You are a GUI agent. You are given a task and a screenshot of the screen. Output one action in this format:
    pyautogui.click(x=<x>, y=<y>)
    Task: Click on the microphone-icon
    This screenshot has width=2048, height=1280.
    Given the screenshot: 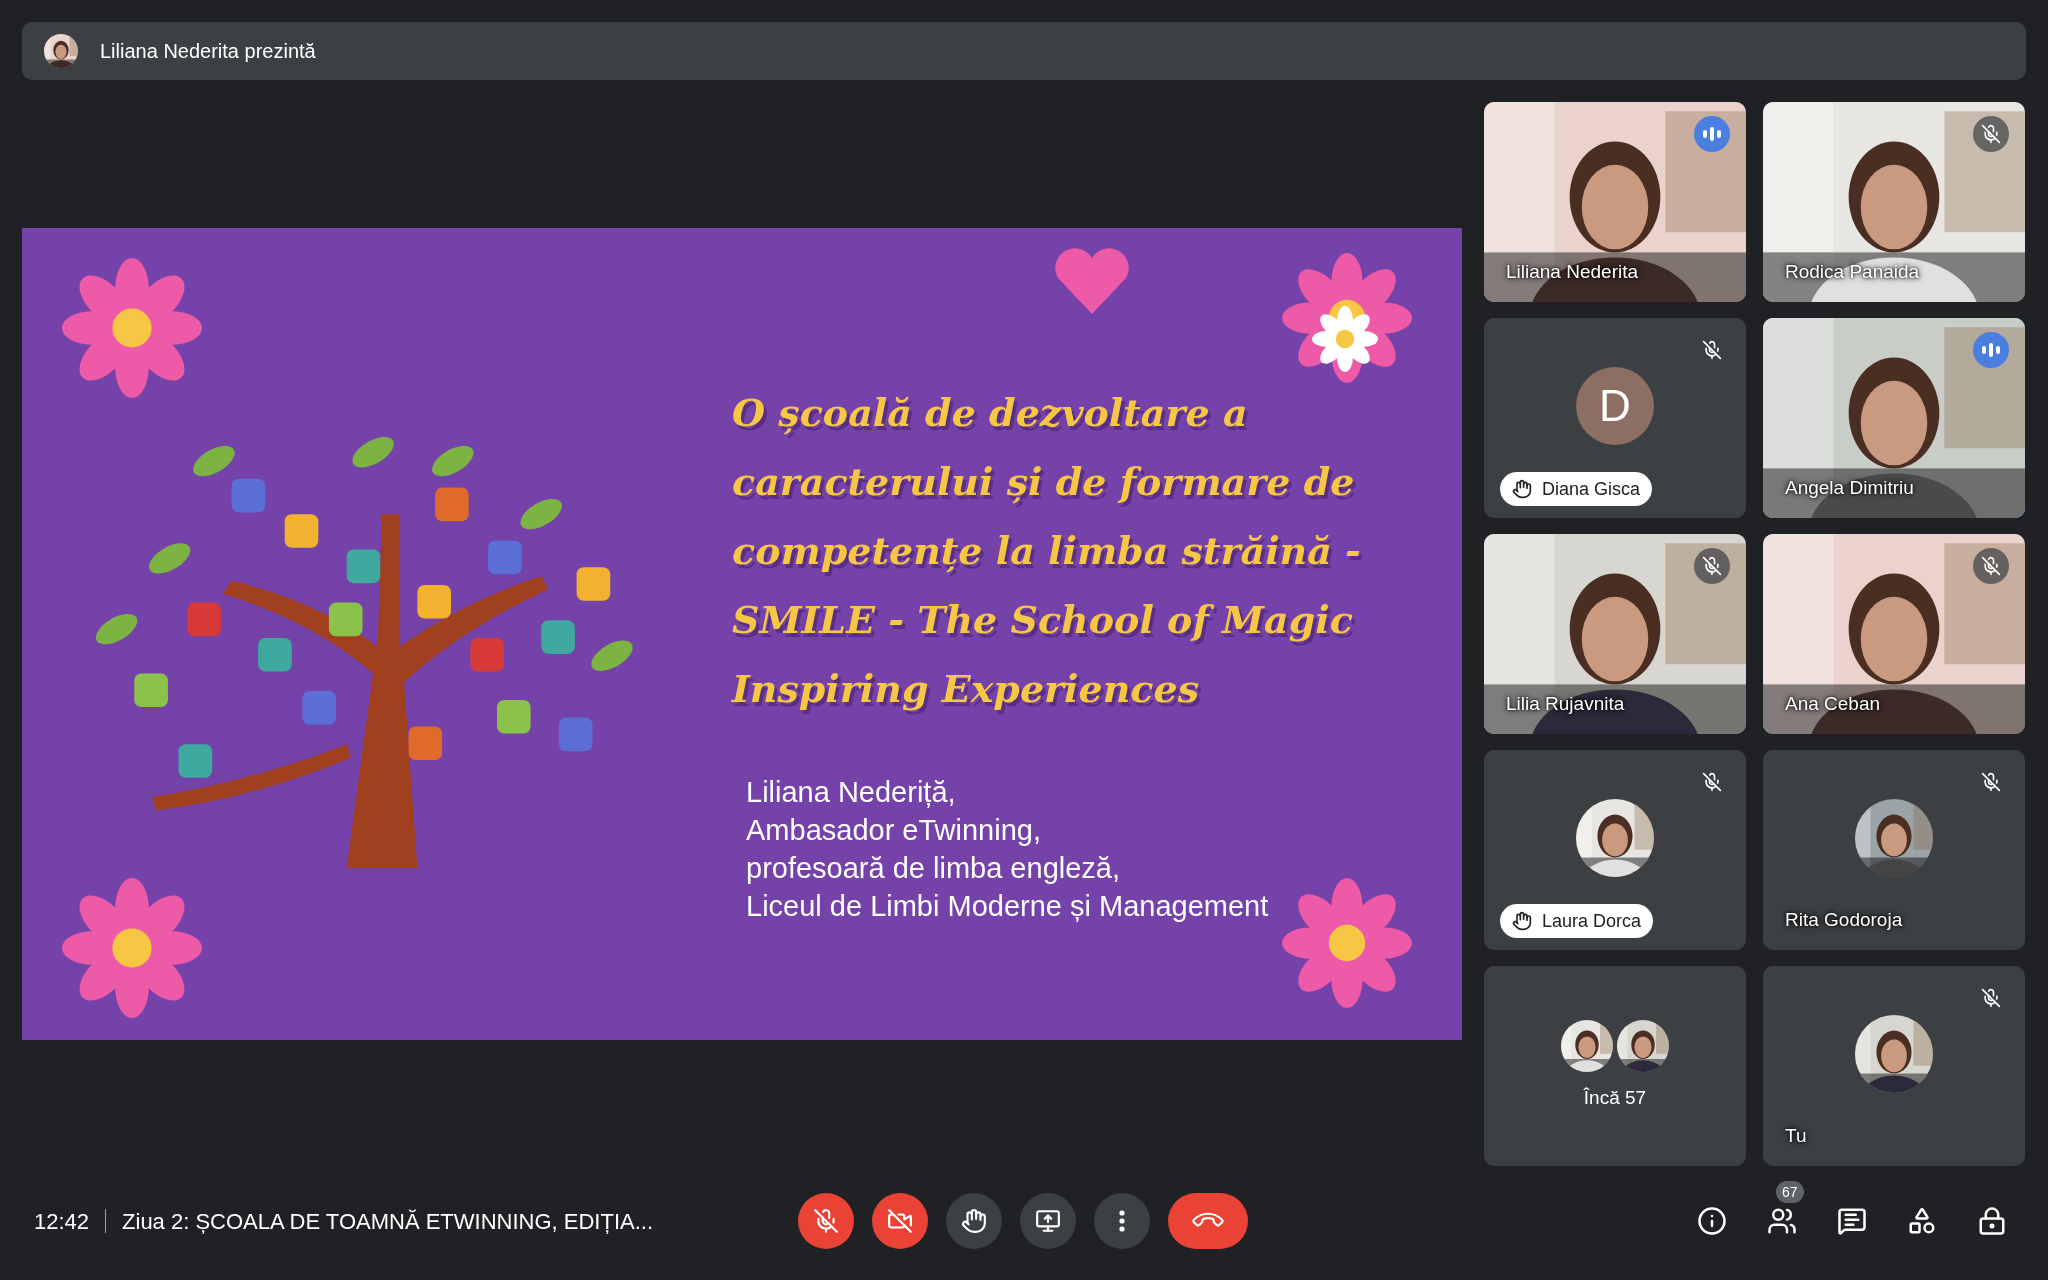 What is the action you would take?
    pyautogui.click(x=826, y=1221)
    